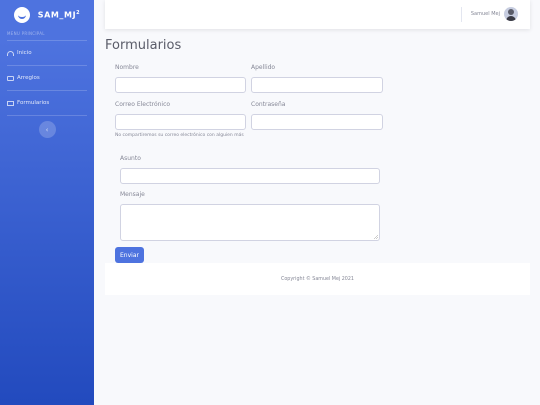  Describe the element at coordinates (317, 14) in the screenshot. I see `topbar: Samuel Mej` at that location.